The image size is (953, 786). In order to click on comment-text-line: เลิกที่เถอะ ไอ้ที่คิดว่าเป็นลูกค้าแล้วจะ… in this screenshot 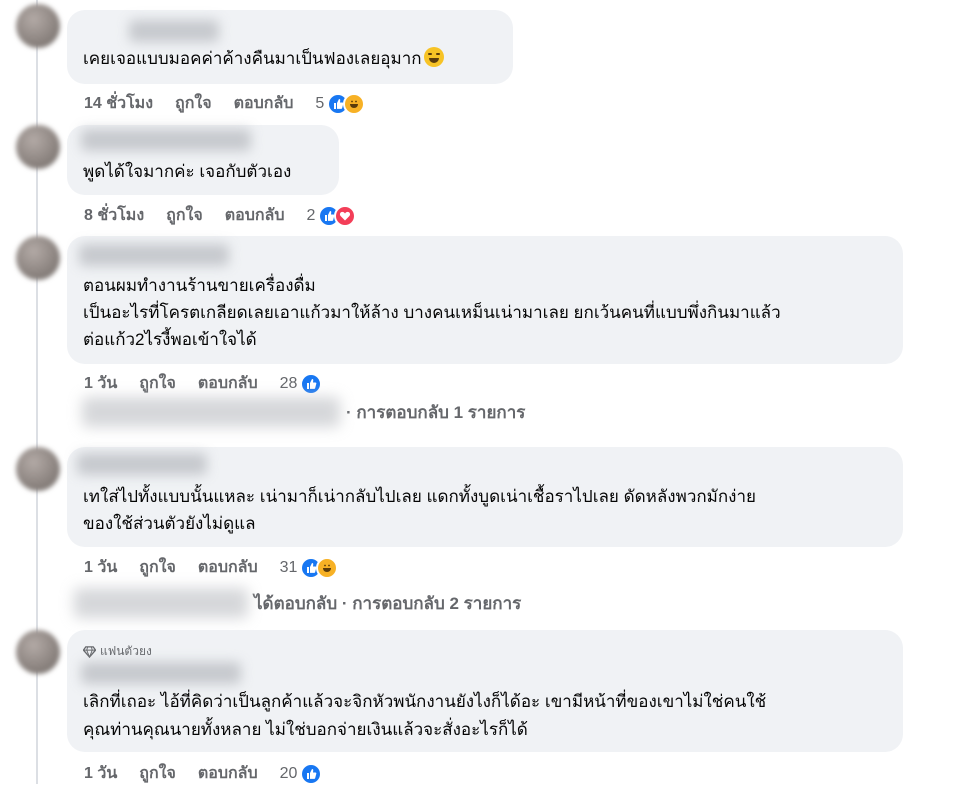, I will do `click(425, 701)`.